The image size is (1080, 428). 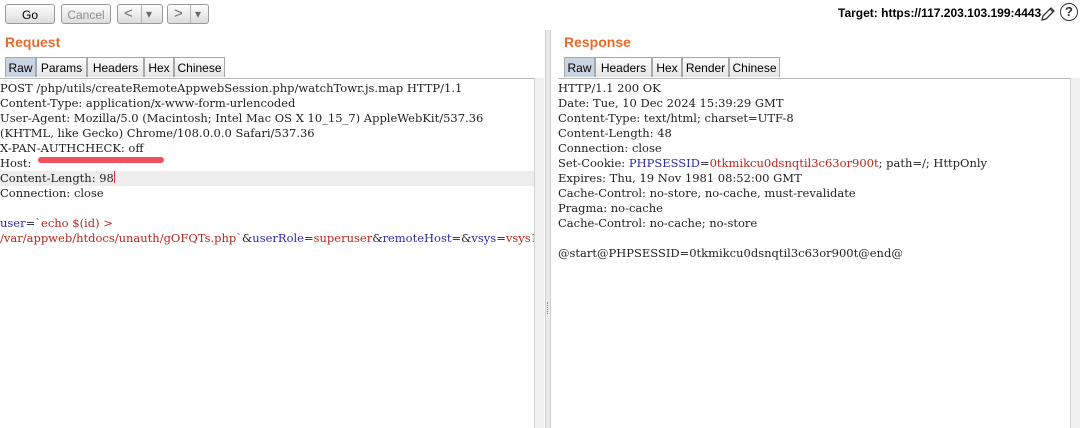 I want to click on request-title: Request, so click(x=33, y=42).